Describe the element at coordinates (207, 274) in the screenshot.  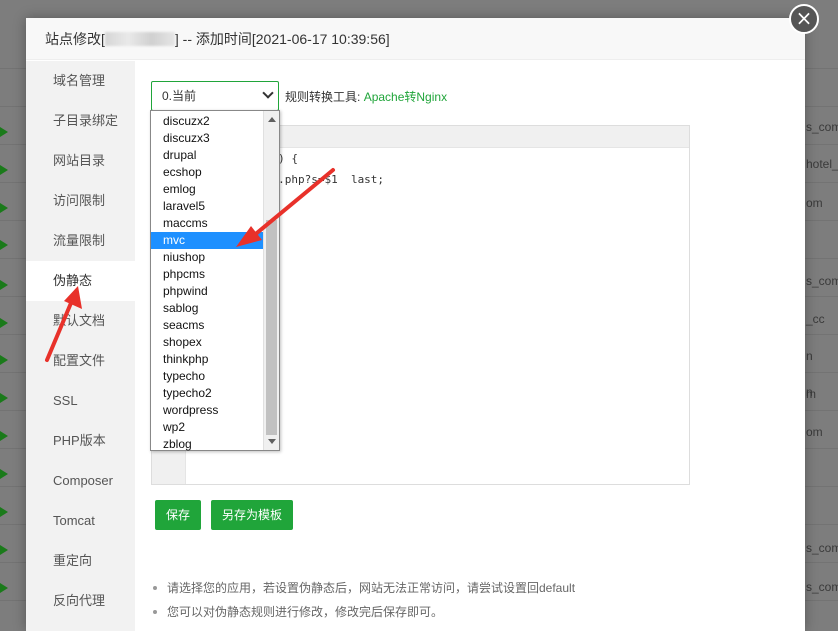
I see `dropdown-option: phpcms` at that location.